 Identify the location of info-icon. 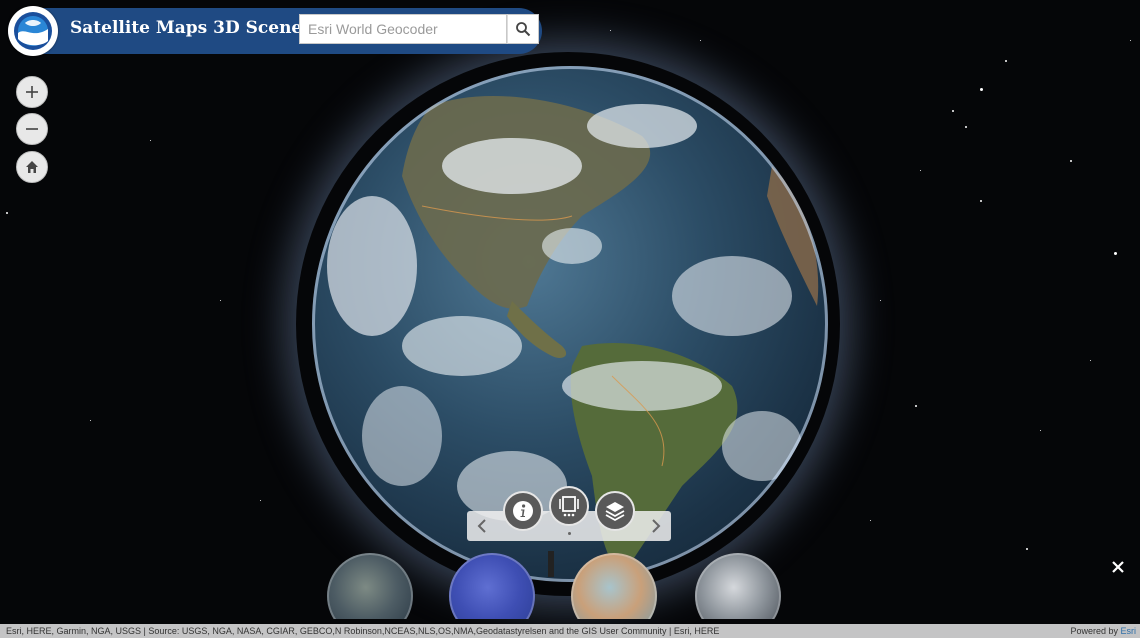
(523, 511).